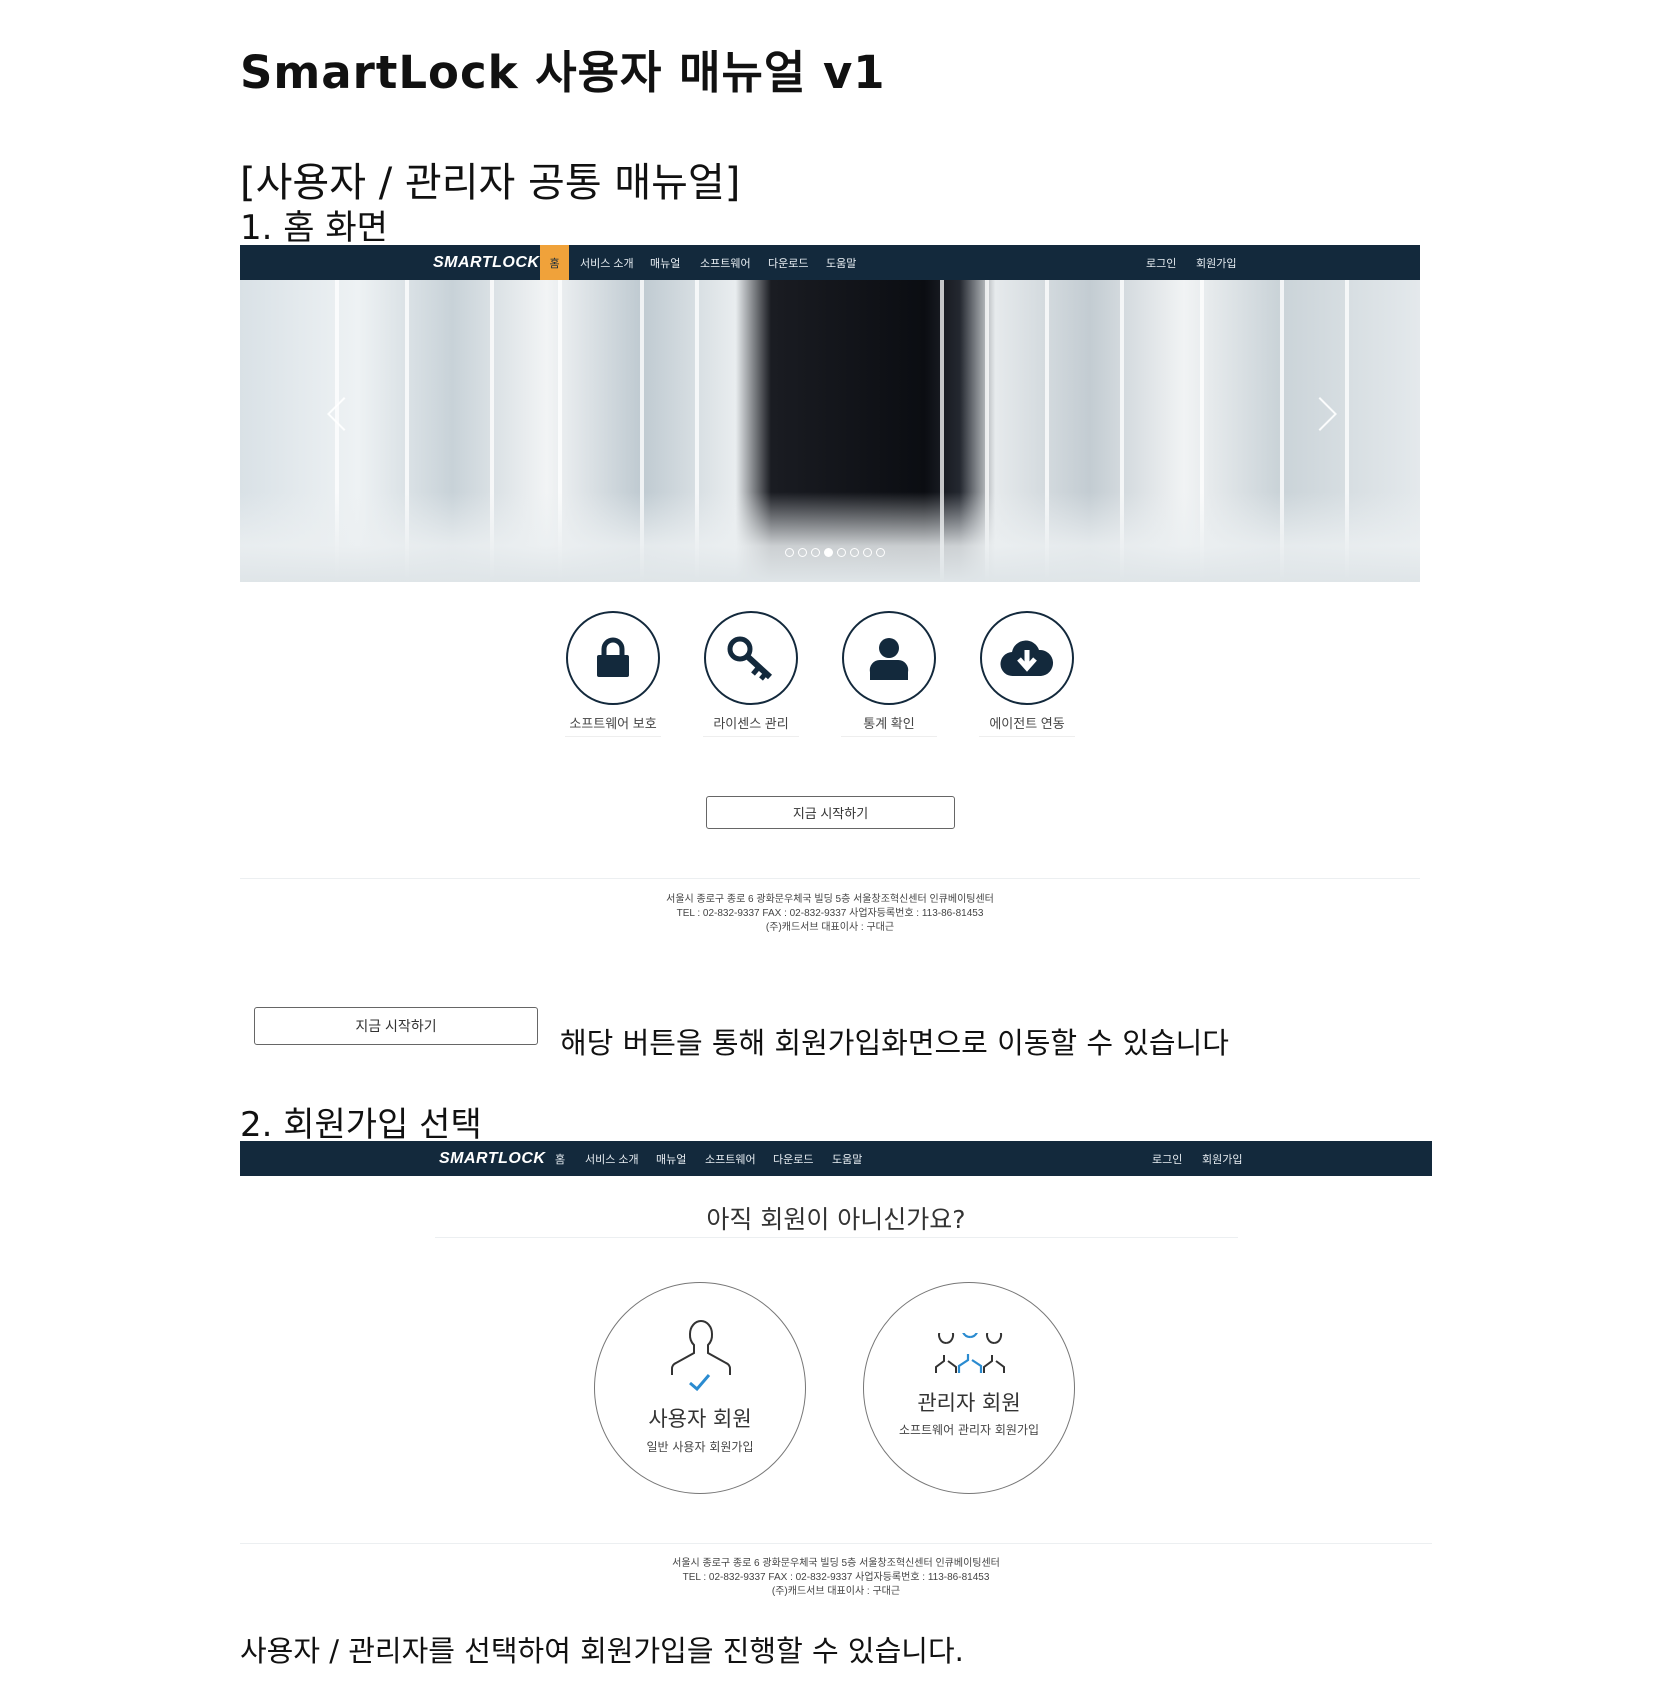 This screenshot has height=1683, width=1653. What do you see at coordinates (701, 1355) in the screenshot?
I see `user-check-icon` at bounding box center [701, 1355].